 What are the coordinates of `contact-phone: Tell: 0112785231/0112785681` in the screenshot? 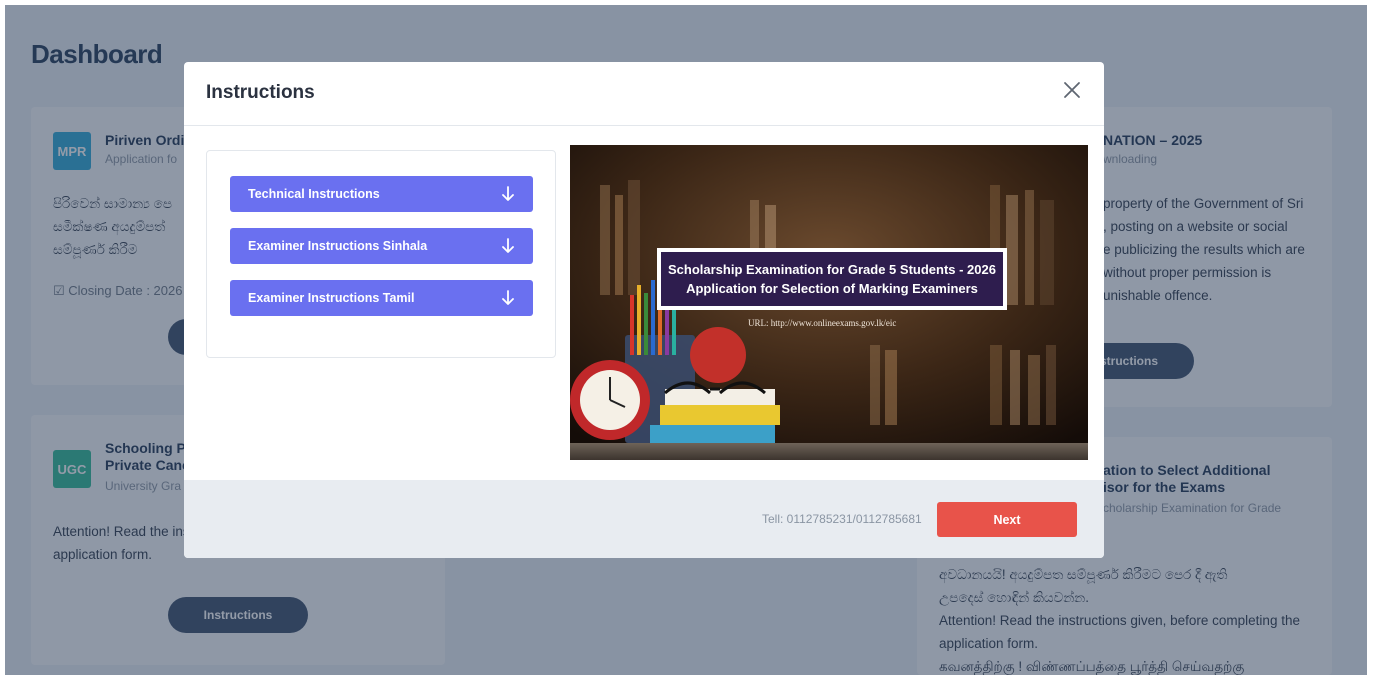 It's located at (842, 519).